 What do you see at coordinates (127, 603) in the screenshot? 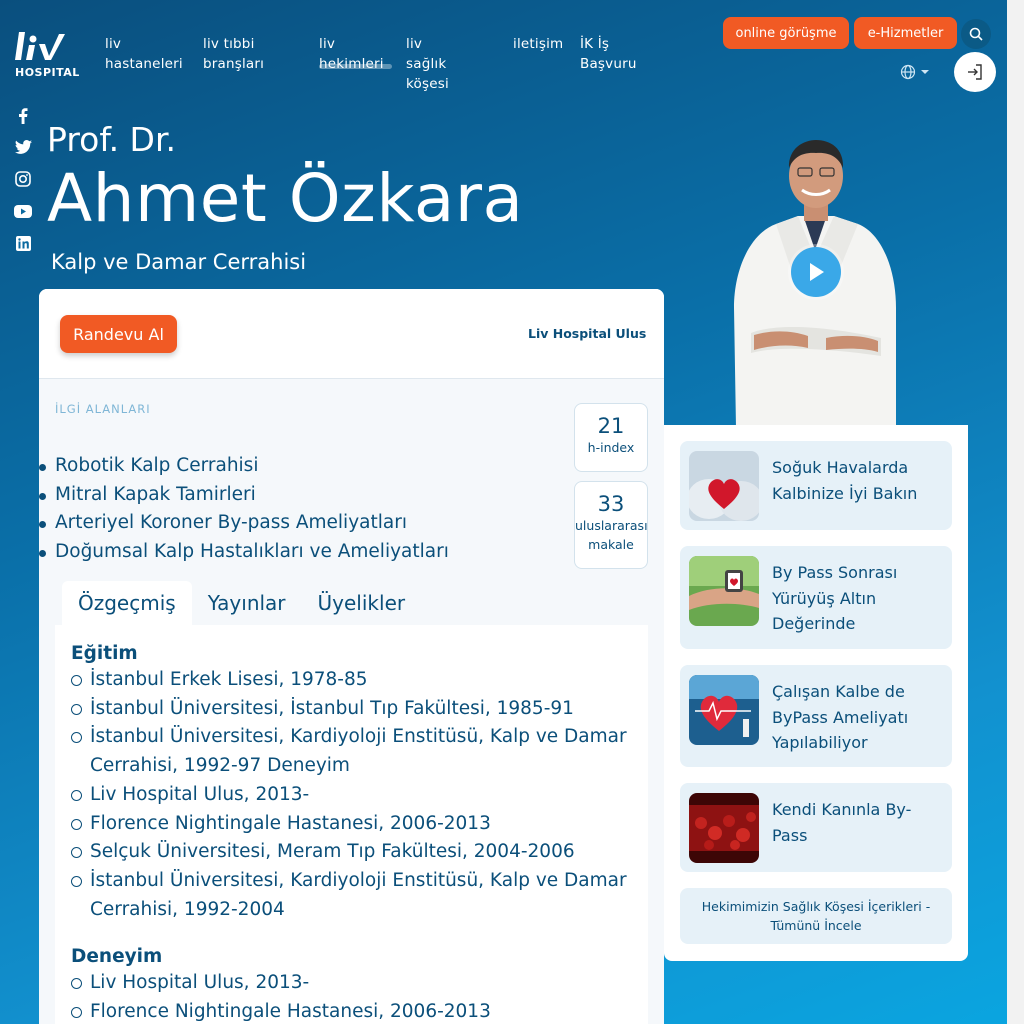
I see `tab-ozgecmis: Özgeçmiş` at bounding box center [127, 603].